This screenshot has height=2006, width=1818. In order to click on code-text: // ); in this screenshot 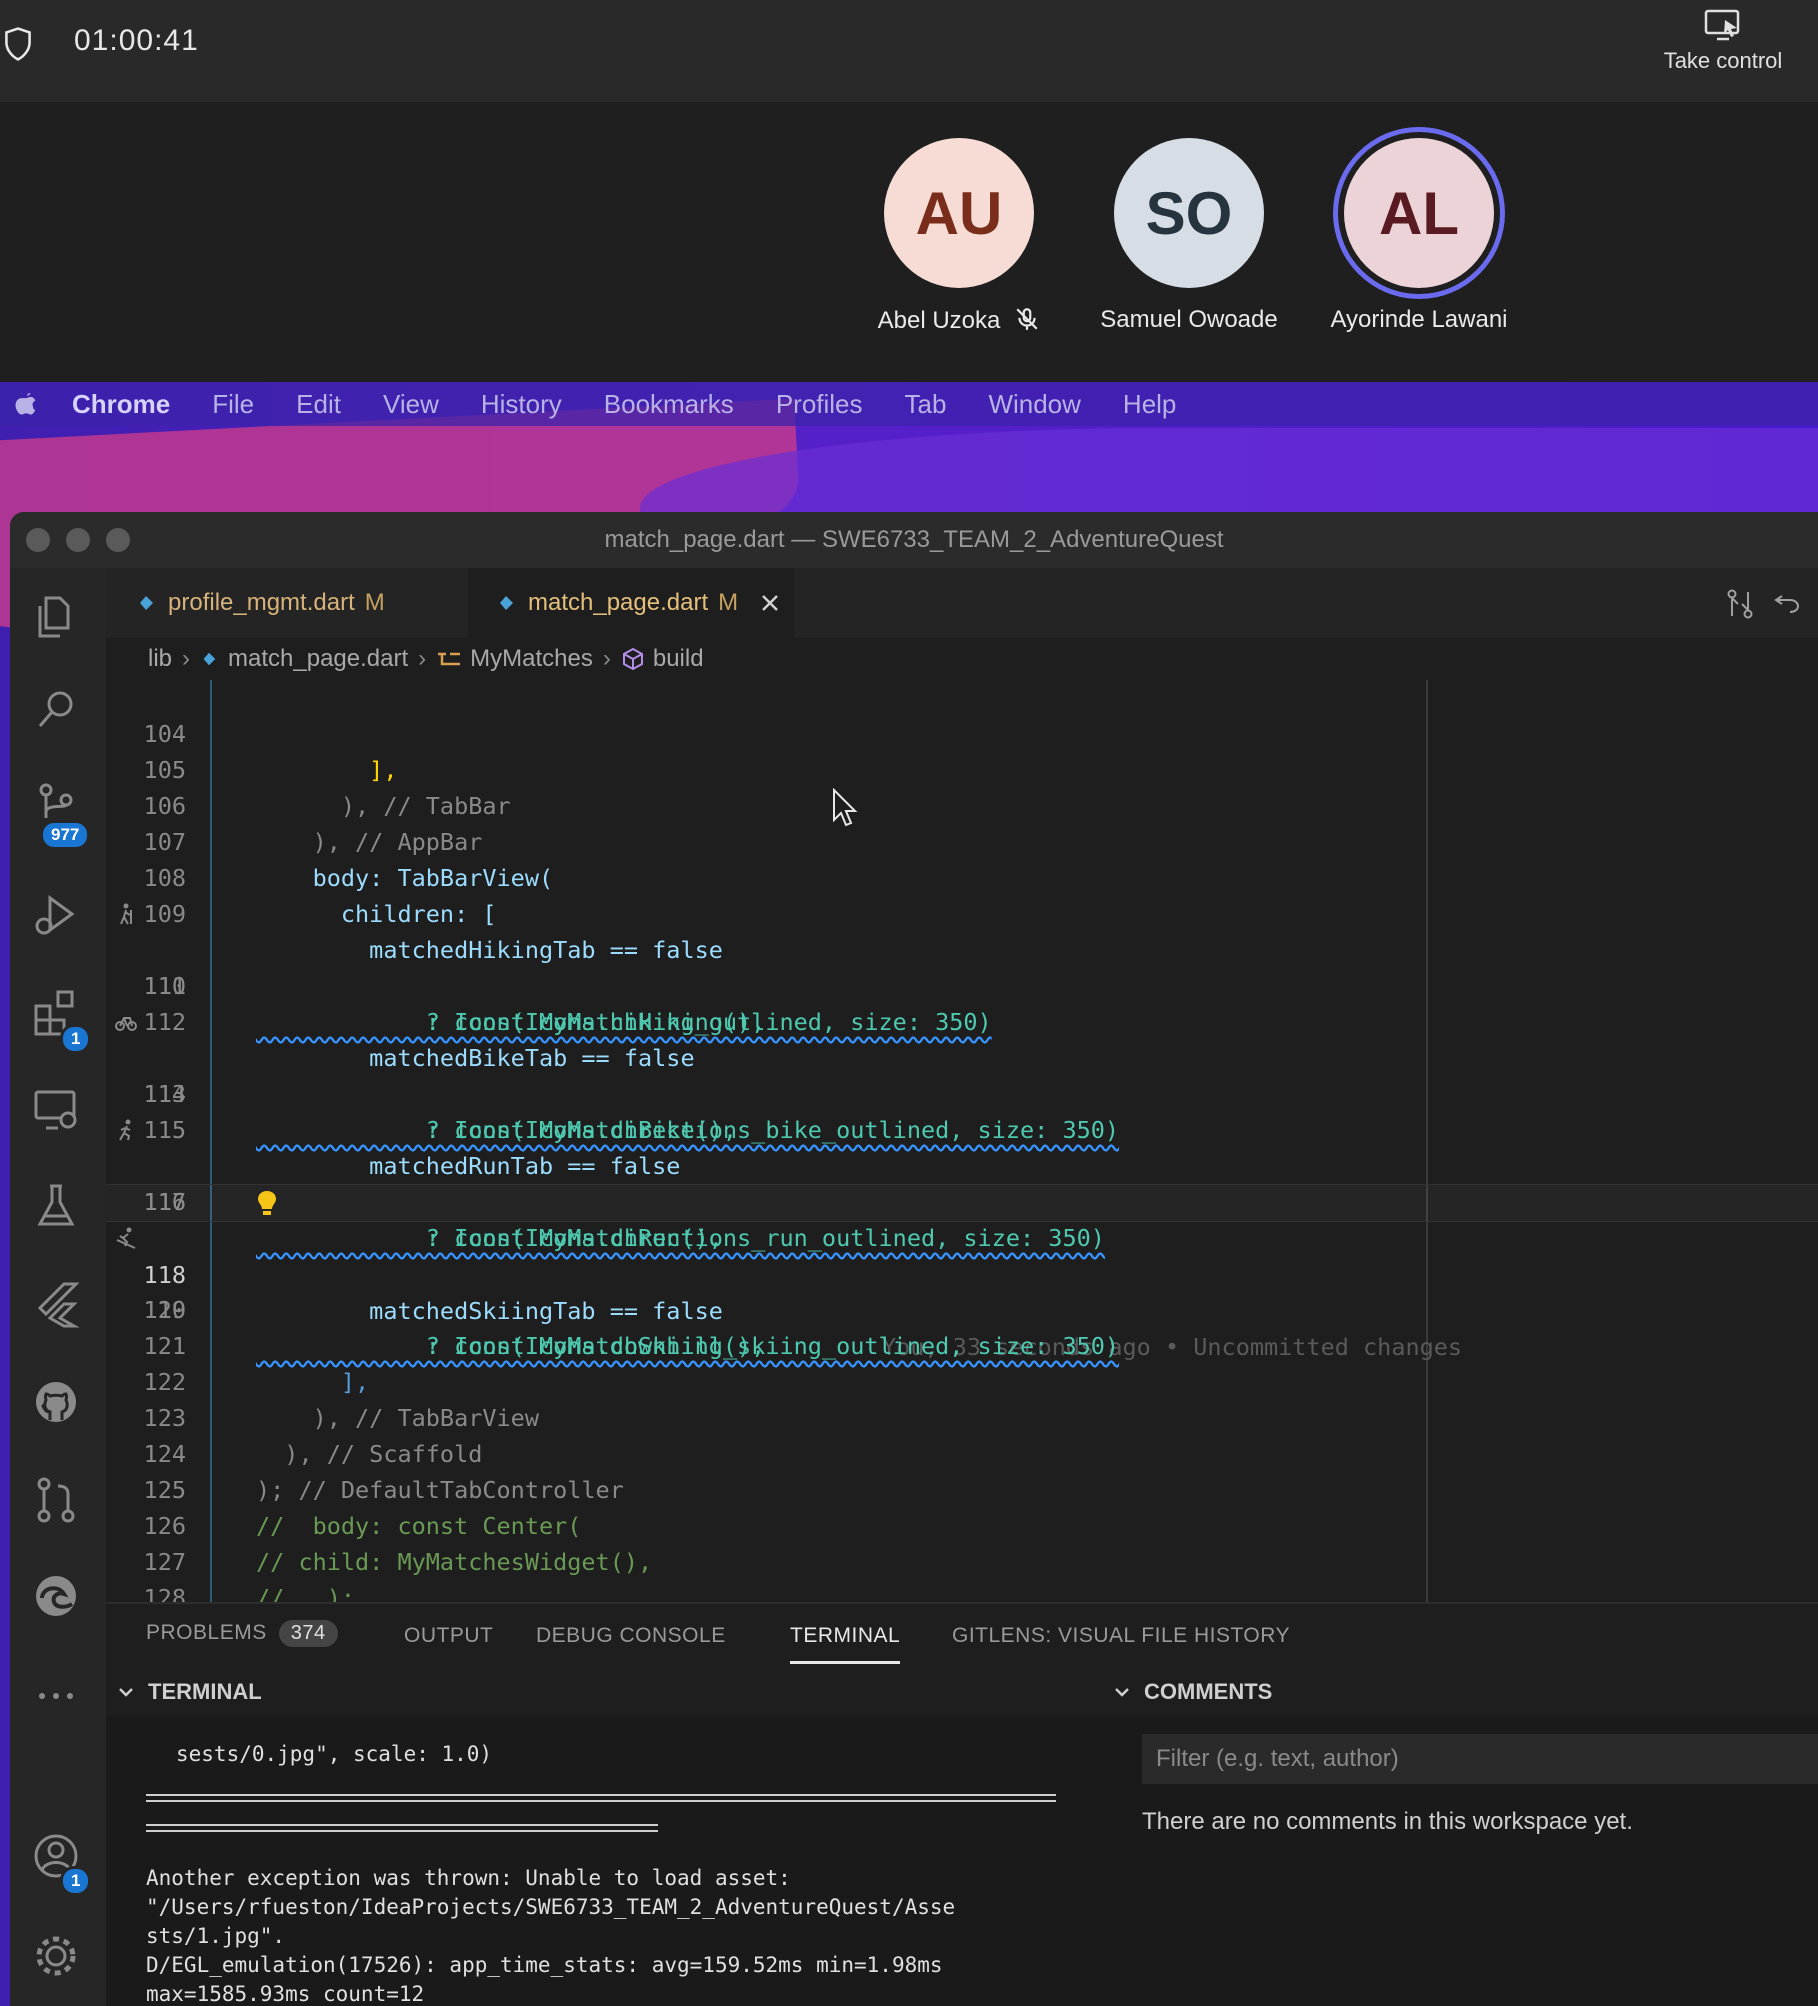, I will do `click(306, 1593)`.